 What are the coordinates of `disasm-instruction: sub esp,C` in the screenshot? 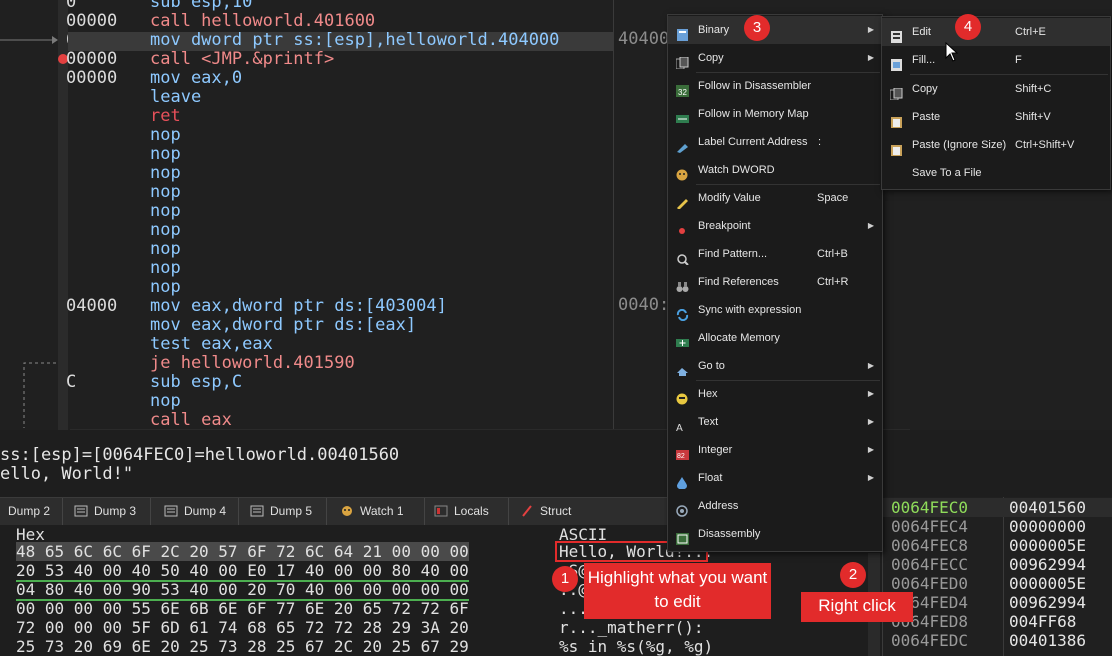 It's located at (196, 382).